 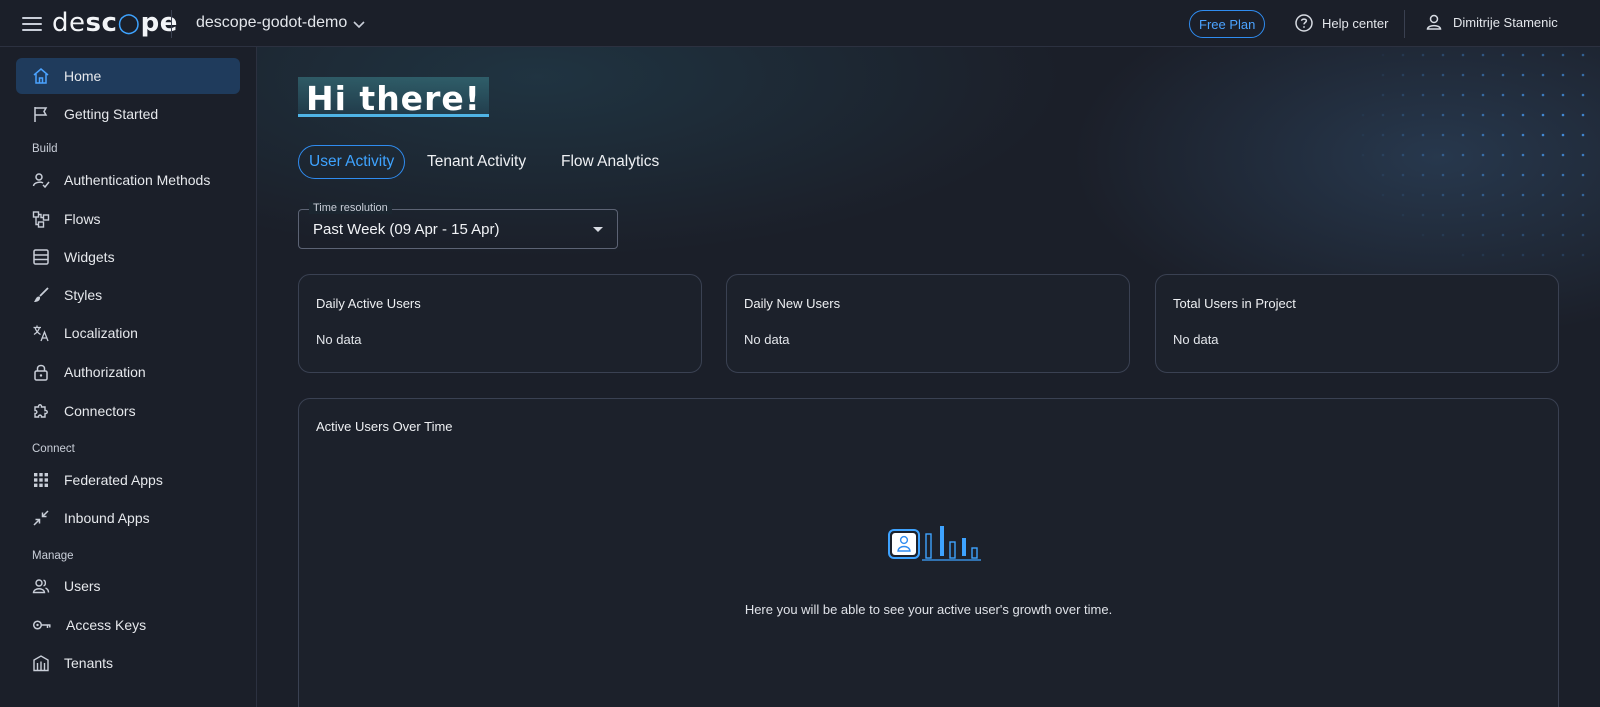 What do you see at coordinates (41, 586) in the screenshot?
I see `users-icon` at bounding box center [41, 586].